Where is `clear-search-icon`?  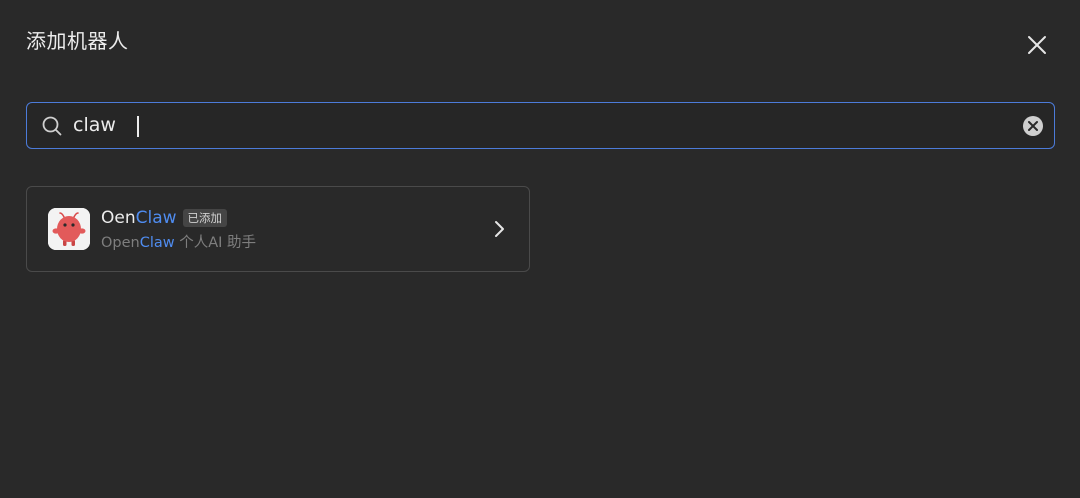
clear-search-icon is located at coordinates (1033, 126).